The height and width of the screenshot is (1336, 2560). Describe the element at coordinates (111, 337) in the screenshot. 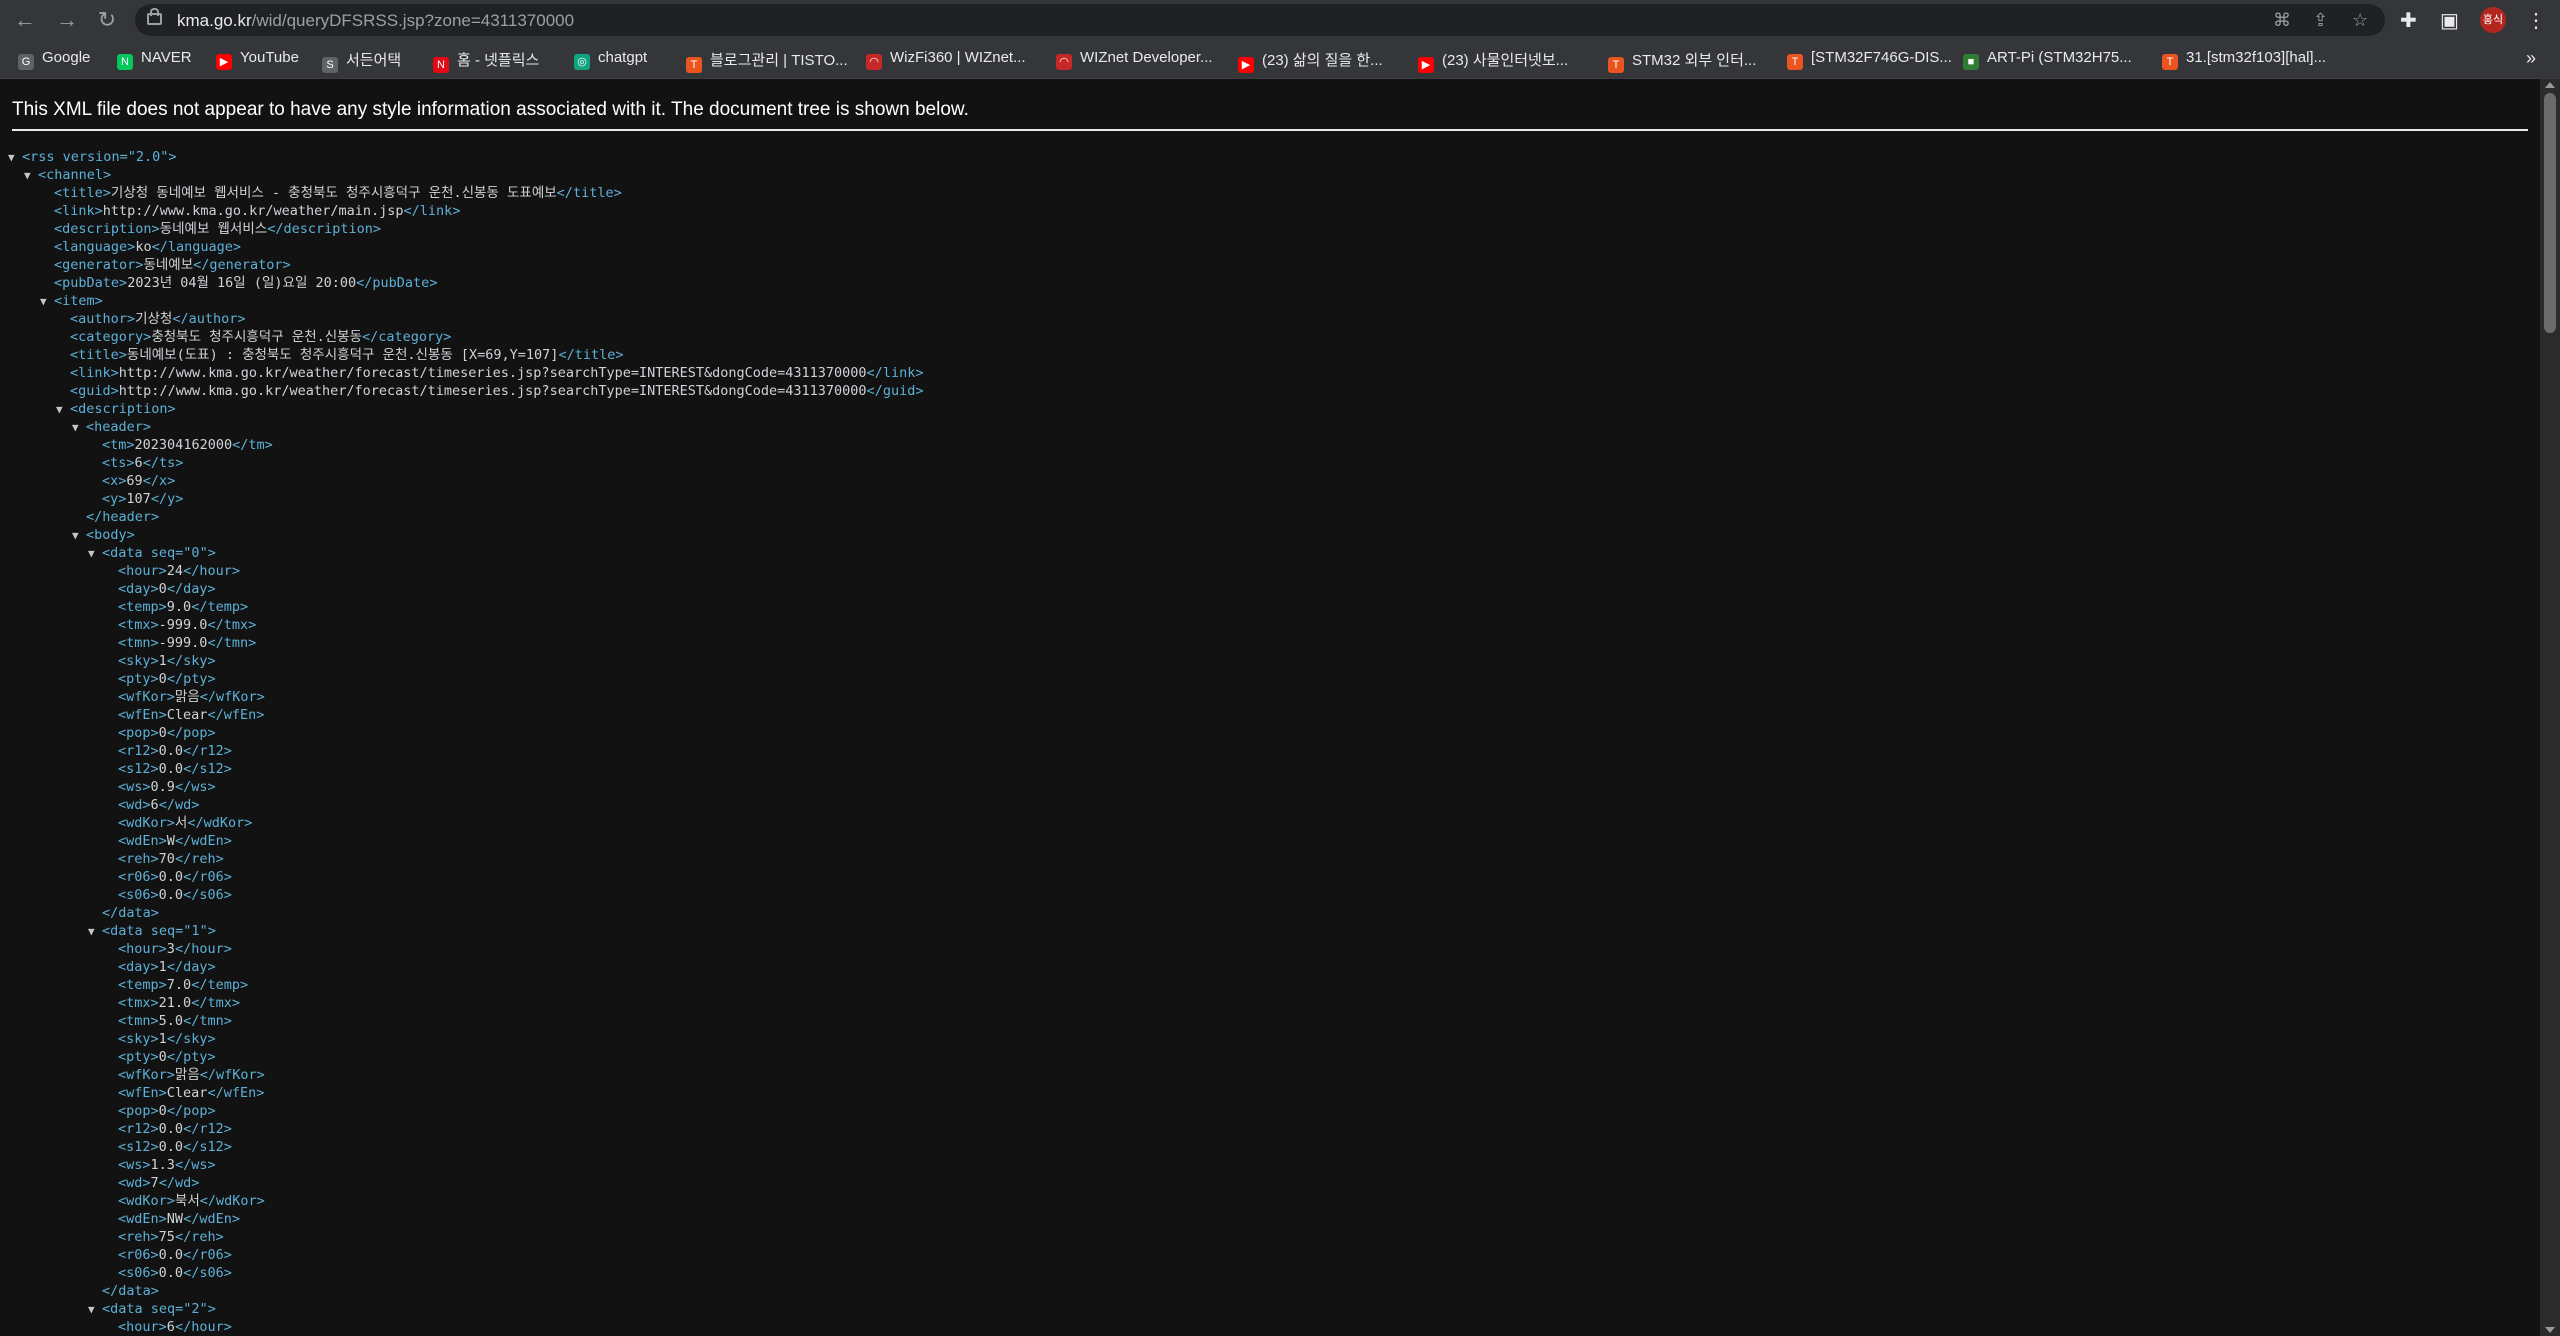

I see `xml-tag-name: category` at that location.